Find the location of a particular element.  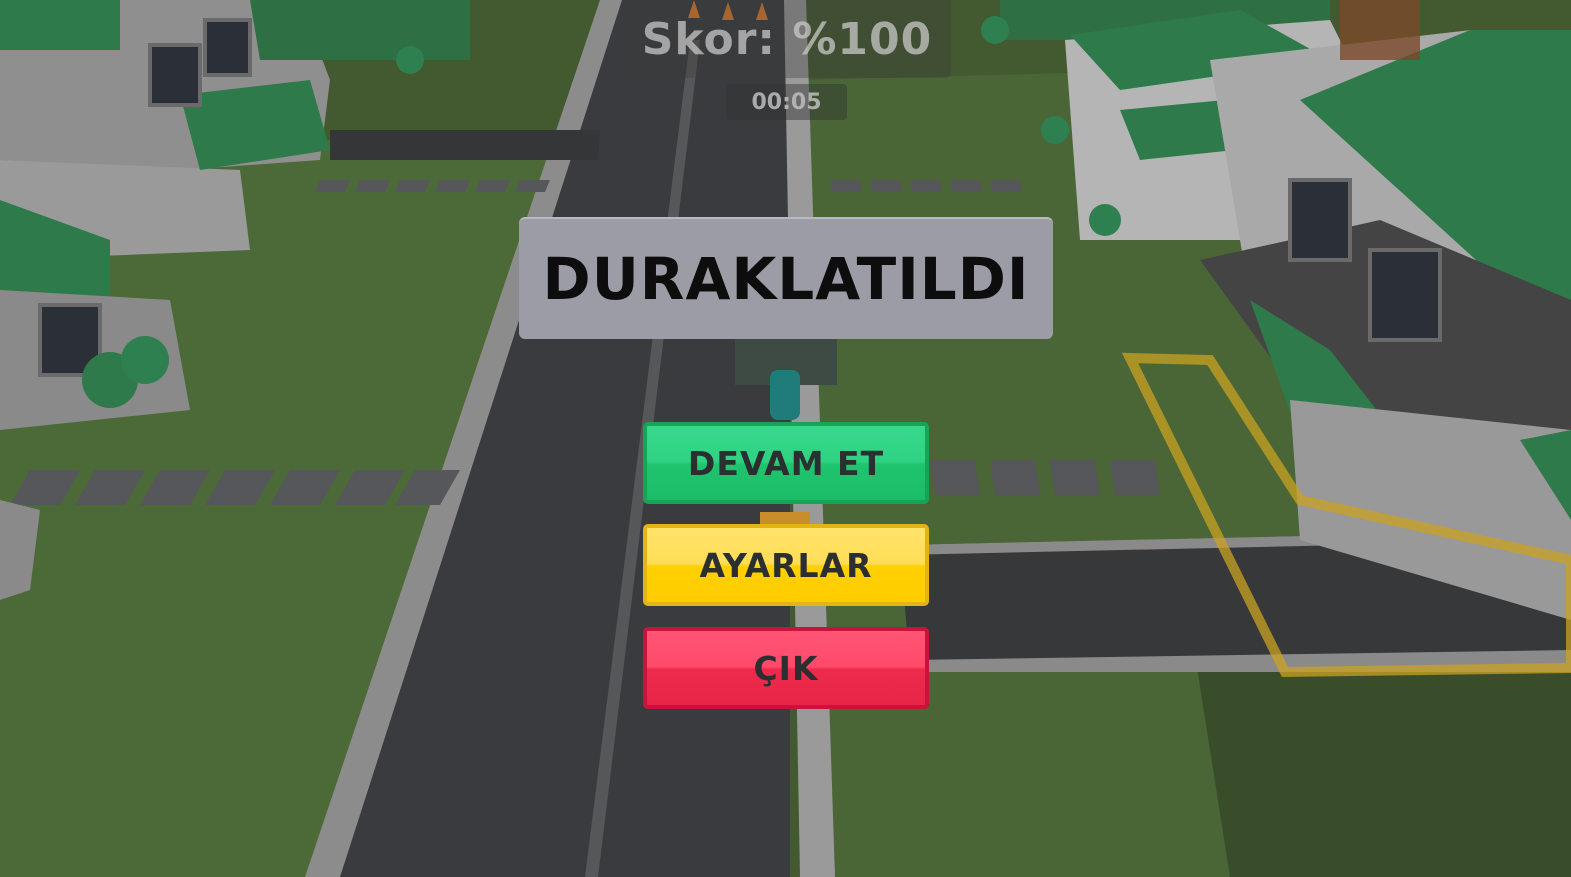

resume-button: DEVAM ET is located at coordinates (786, 463).